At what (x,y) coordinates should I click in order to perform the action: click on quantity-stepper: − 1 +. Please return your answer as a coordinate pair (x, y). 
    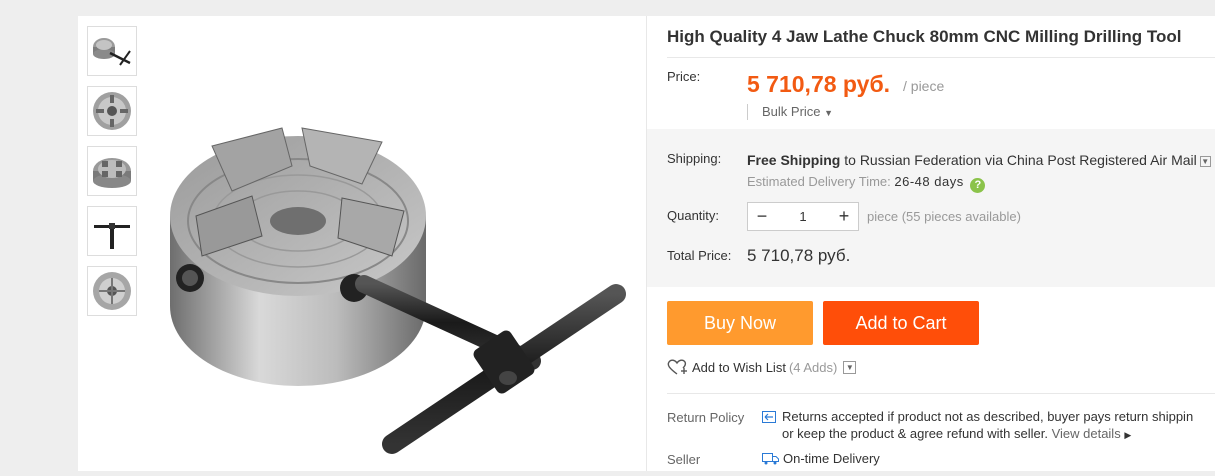
    Looking at the image, I should click on (803, 216).